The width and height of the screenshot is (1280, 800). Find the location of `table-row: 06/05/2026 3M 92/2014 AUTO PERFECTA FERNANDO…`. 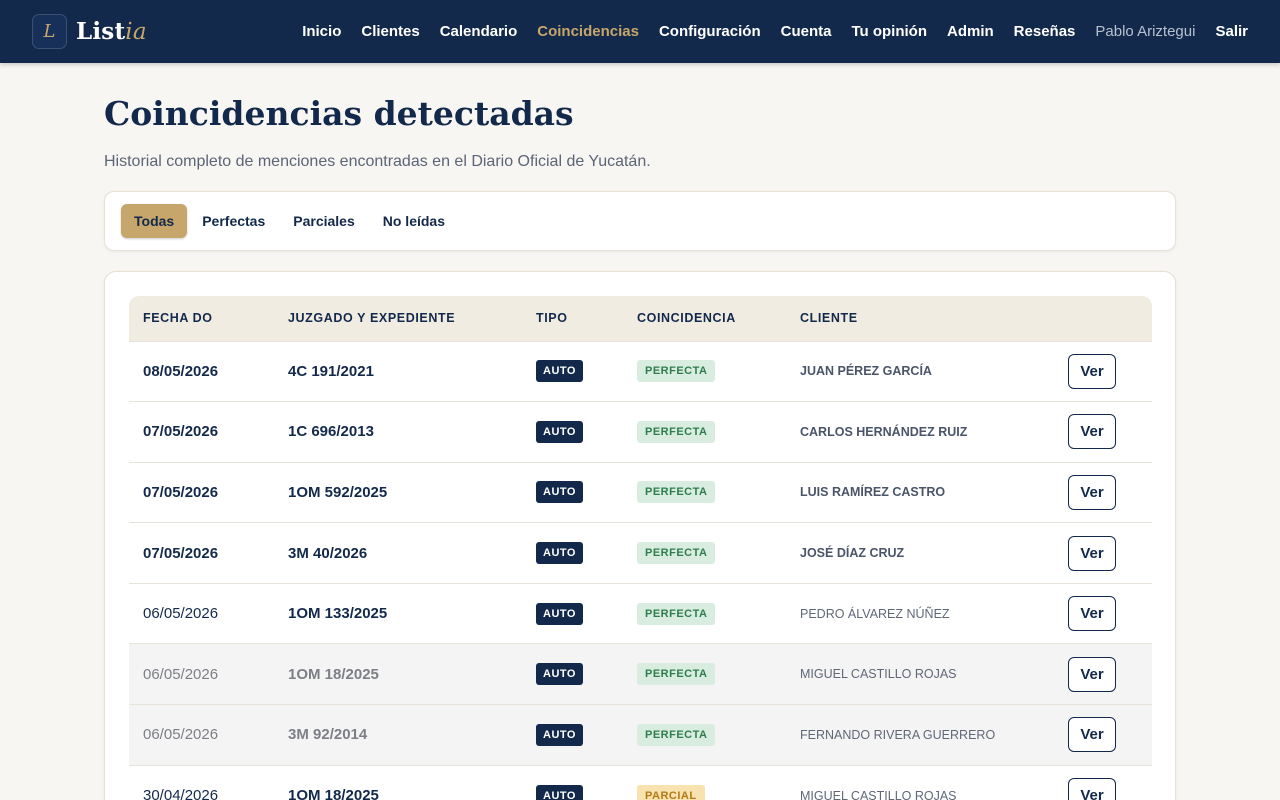

table-row: 06/05/2026 3M 92/2014 AUTO PERFECTA FERNANDO… is located at coordinates (640, 735).